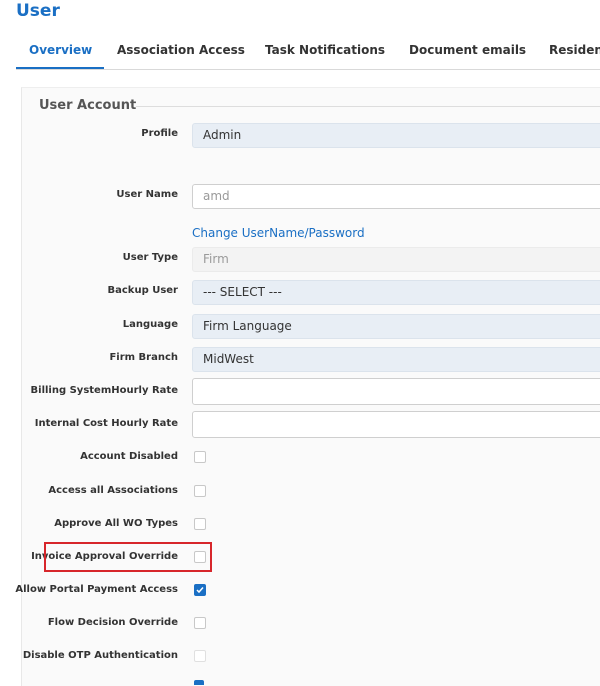 The height and width of the screenshot is (686, 600). I want to click on user-type-field: Firm, so click(396, 259).